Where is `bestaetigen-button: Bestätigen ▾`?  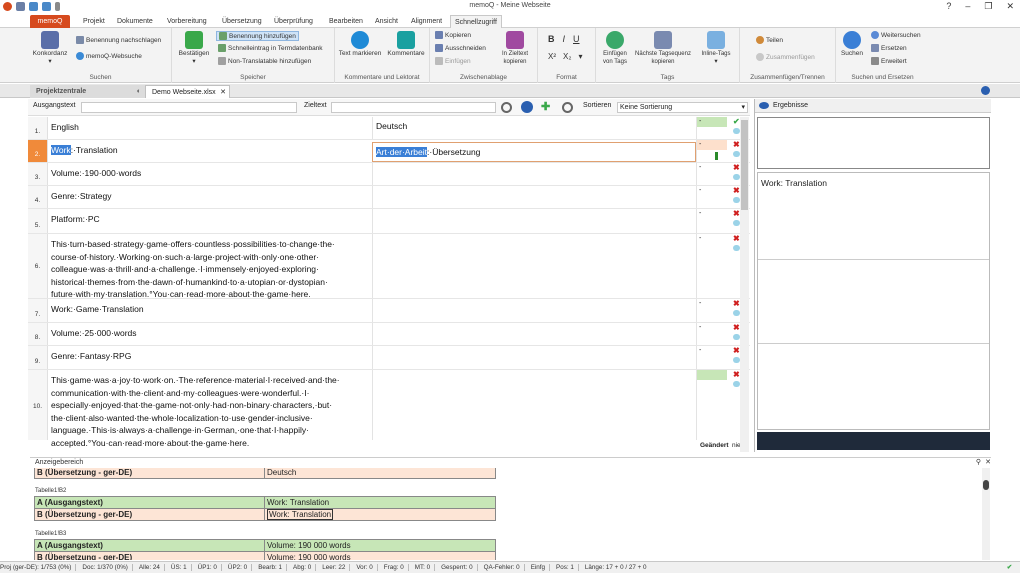 bestaetigen-button: Bestätigen ▾ is located at coordinates (194, 48).